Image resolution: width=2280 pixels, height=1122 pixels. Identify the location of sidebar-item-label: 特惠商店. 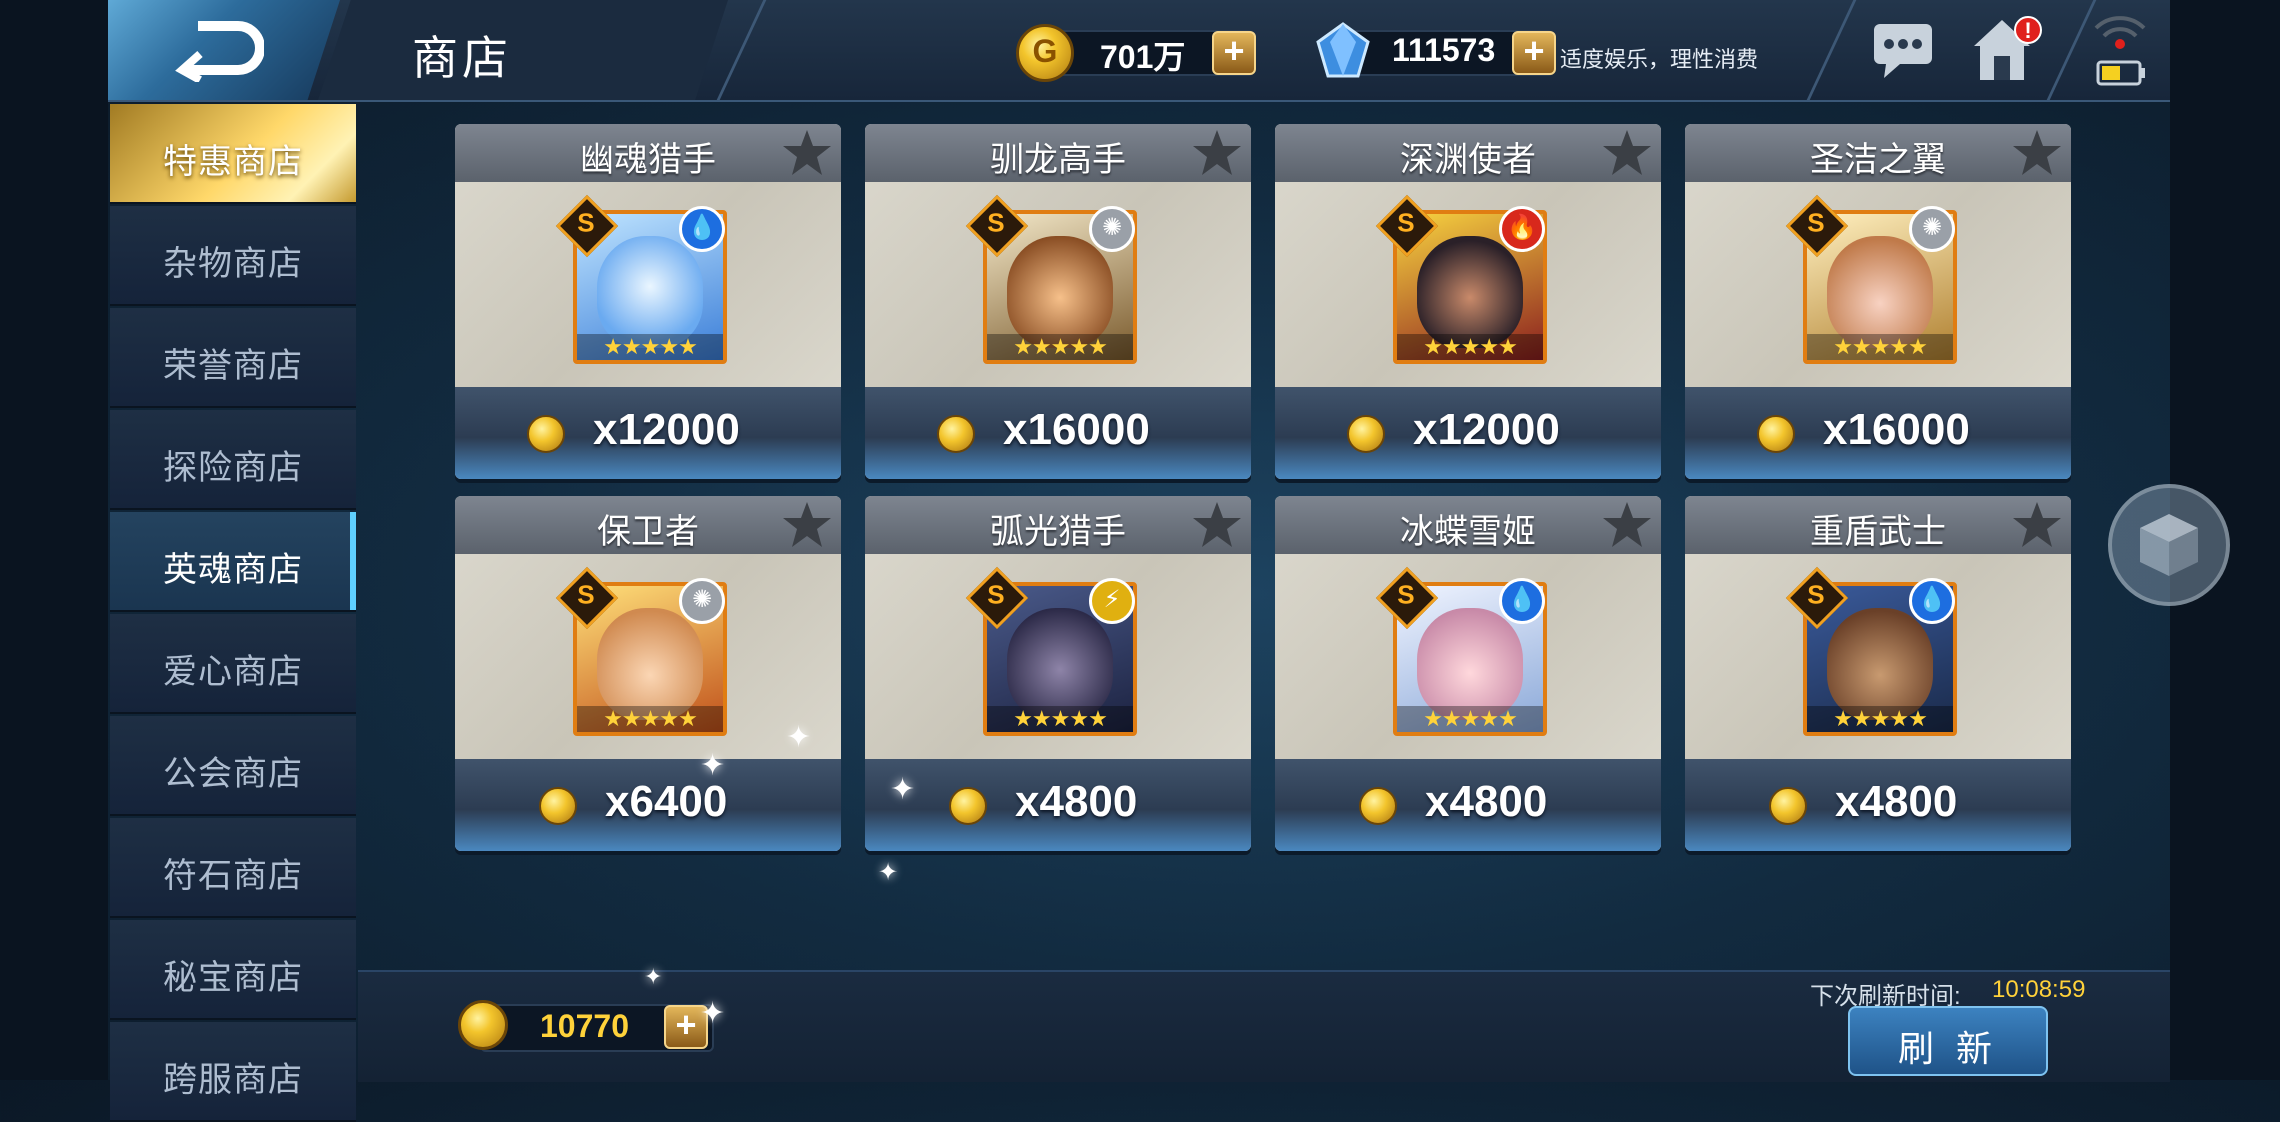
(233, 162).